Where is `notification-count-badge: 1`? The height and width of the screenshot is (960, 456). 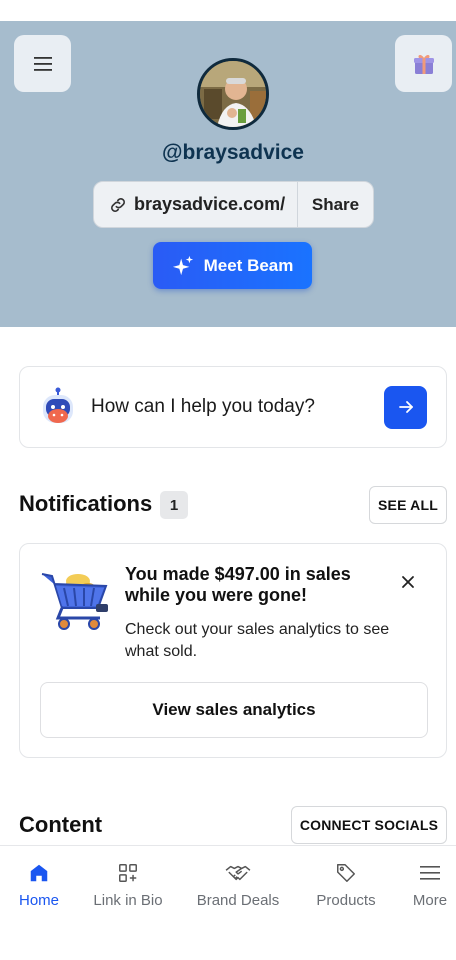 notification-count-badge: 1 is located at coordinates (174, 505).